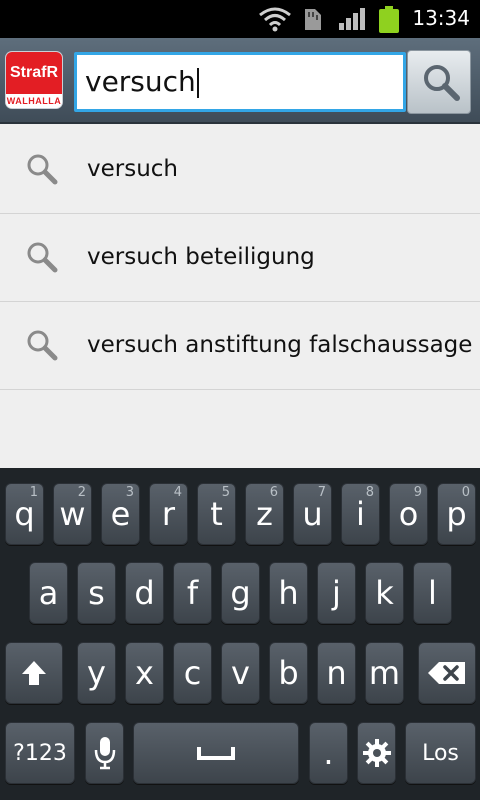 Image resolution: width=480 pixels, height=800 pixels. Describe the element at coordinates (336, 673) in the screenshot. I see `key-n: n` at that location.